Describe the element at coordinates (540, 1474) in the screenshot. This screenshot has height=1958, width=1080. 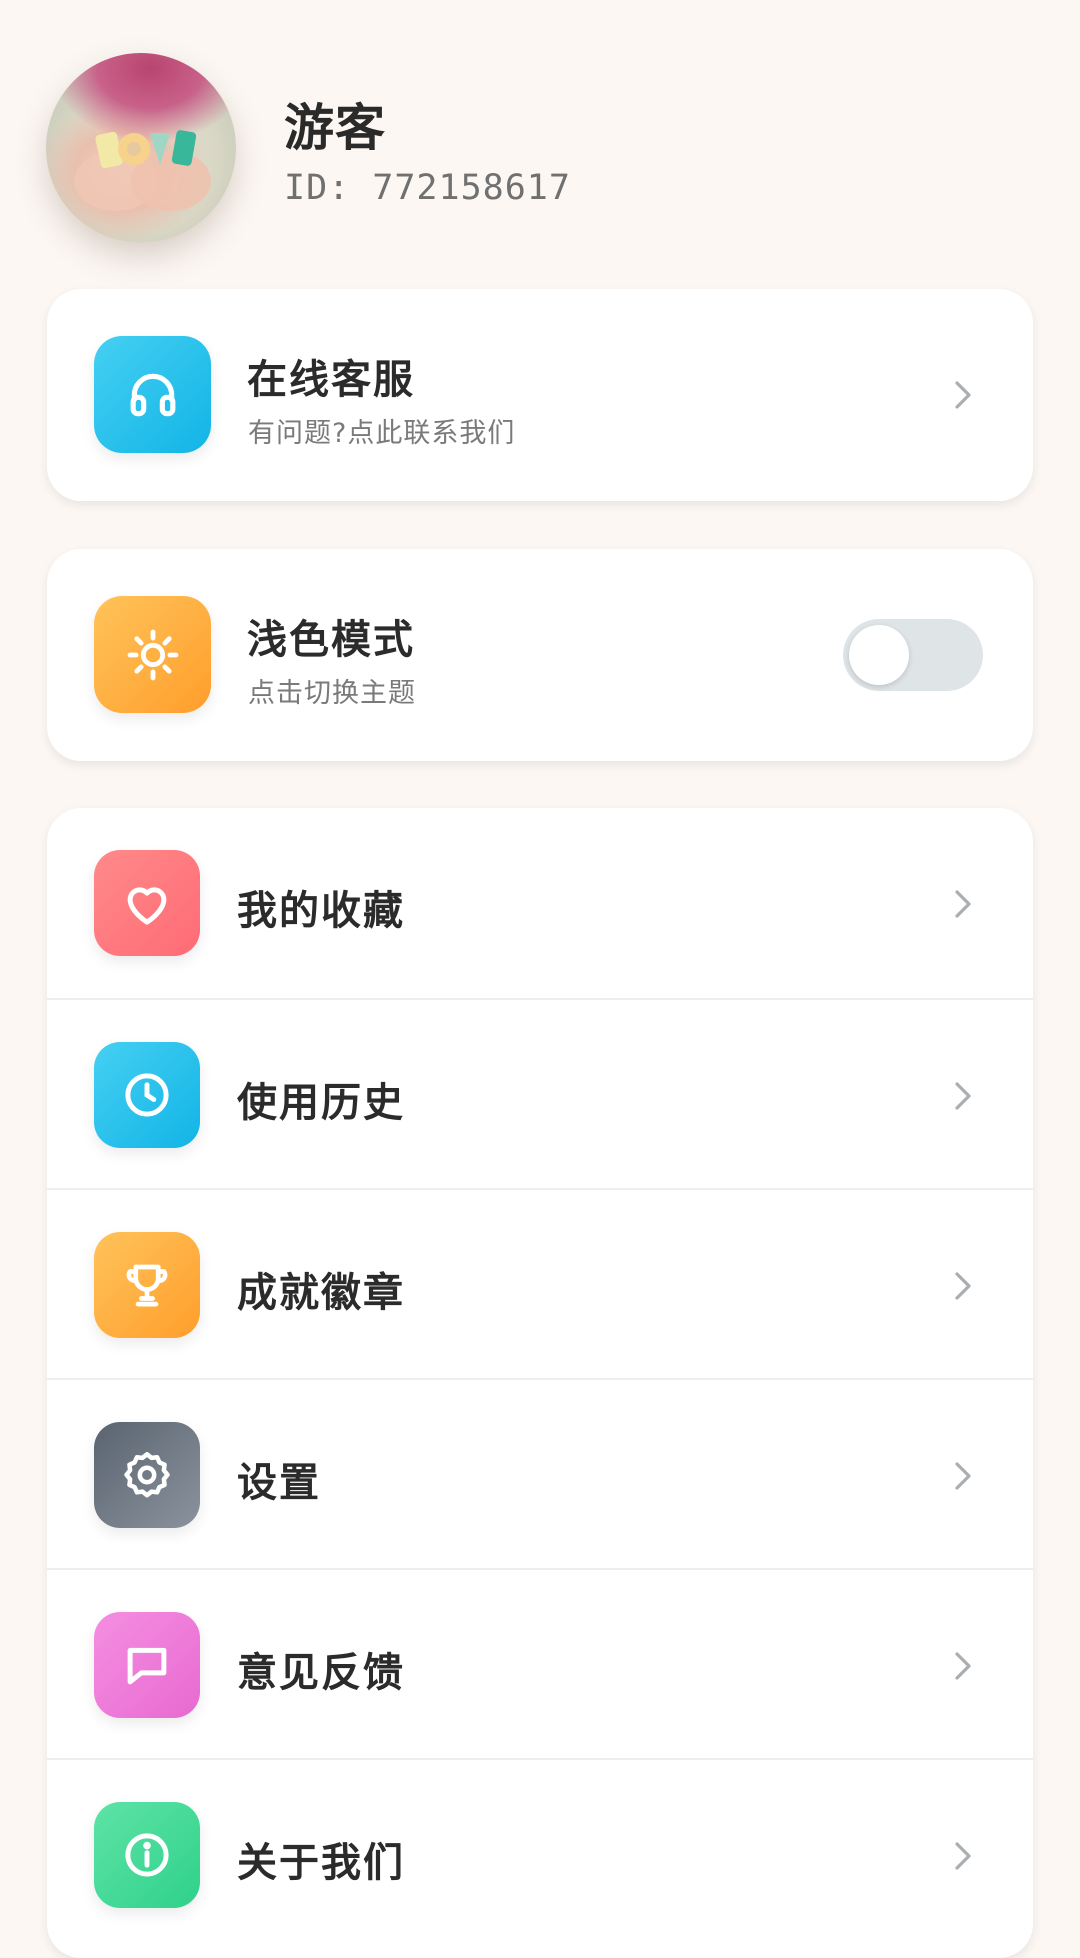
I see `menu-item-settings: 设置` at that location.